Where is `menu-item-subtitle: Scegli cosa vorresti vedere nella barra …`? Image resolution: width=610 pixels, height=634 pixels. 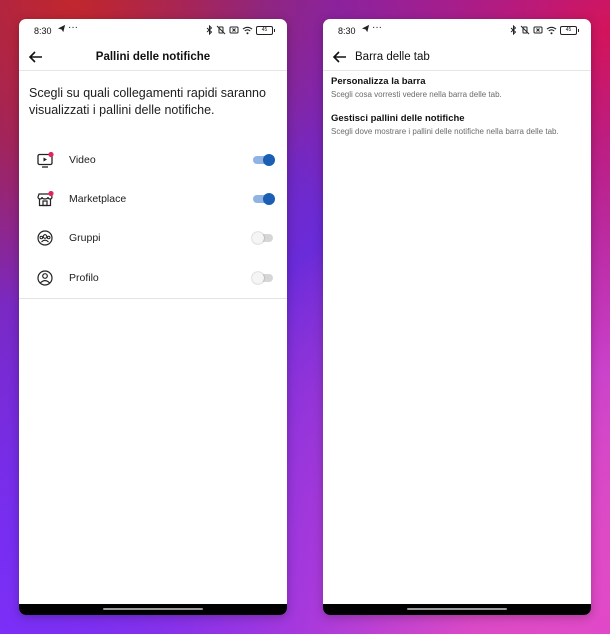
menu-item-subtitle: Scegli cosa vorresti vedere nella barra … is located at coordinates (416, 94).